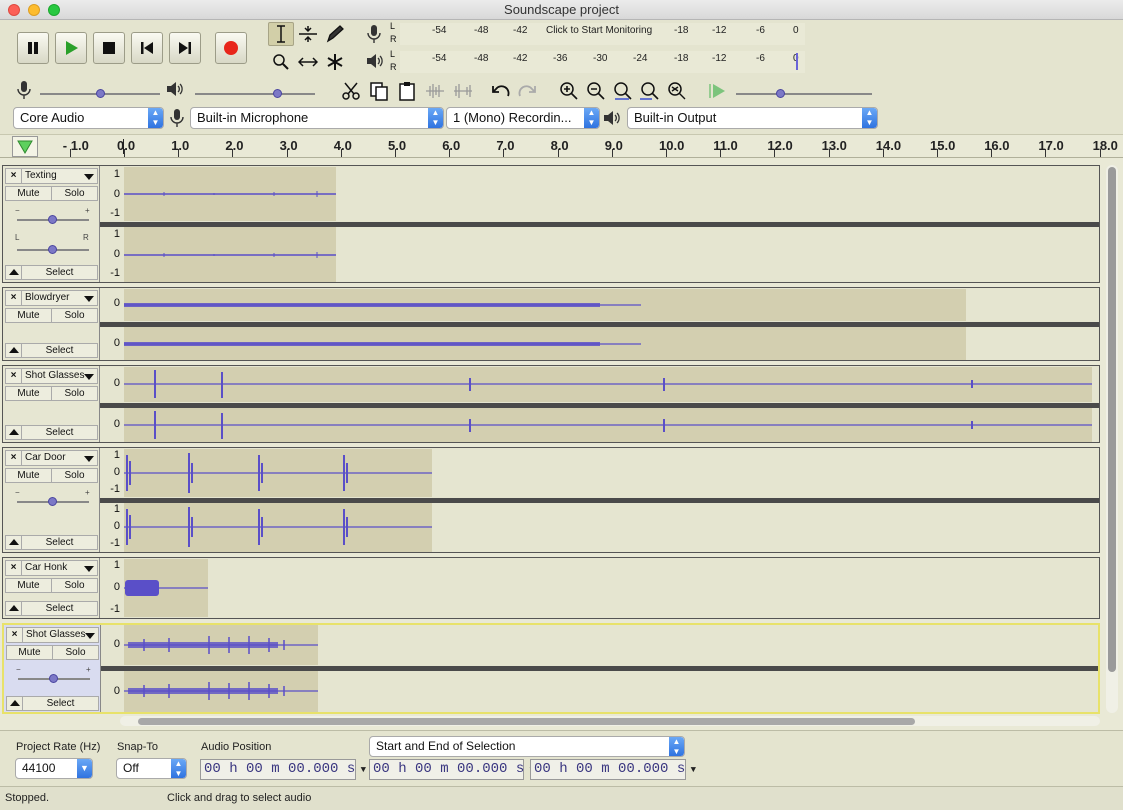 This screenshot has height=810, width=1123. I want to click on playback-meter: -54 -48 -42 -36 -30 -24 -18 -12 -6 0, so click(602, 62).